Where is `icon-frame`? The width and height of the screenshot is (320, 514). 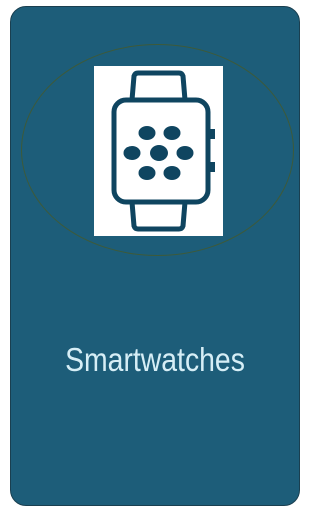 icon-frame is located at coordinates (158, 151).